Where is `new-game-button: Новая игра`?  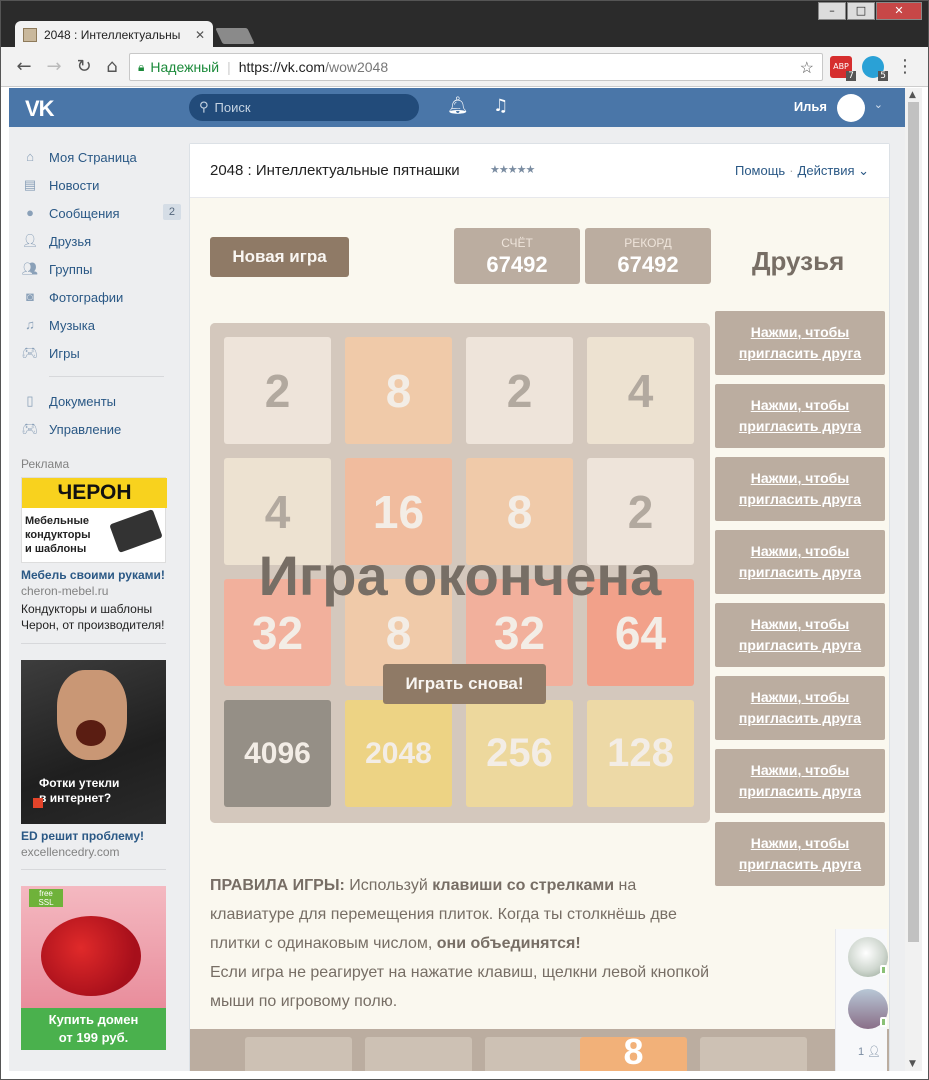
new-game-button: Новая игра is located at coordinates (279, 257).